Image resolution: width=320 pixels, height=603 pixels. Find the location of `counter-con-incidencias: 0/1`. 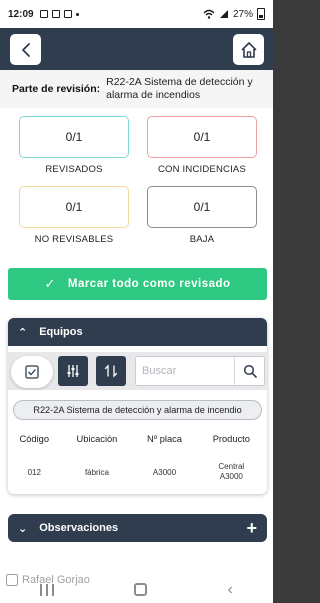

counter-con-incidencias: 0/1 is located at coordinates (202, 137).